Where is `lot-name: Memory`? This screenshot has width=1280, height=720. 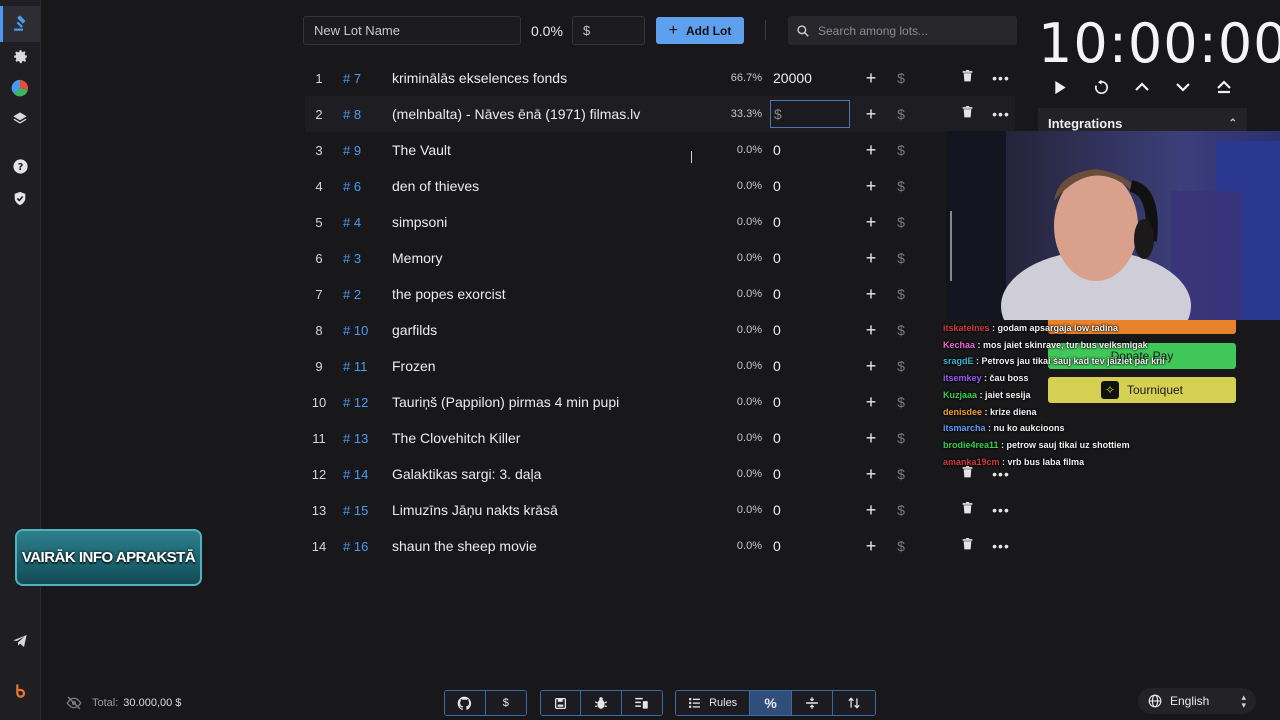
lot-name: Memory is located at coordinates (557, 258).